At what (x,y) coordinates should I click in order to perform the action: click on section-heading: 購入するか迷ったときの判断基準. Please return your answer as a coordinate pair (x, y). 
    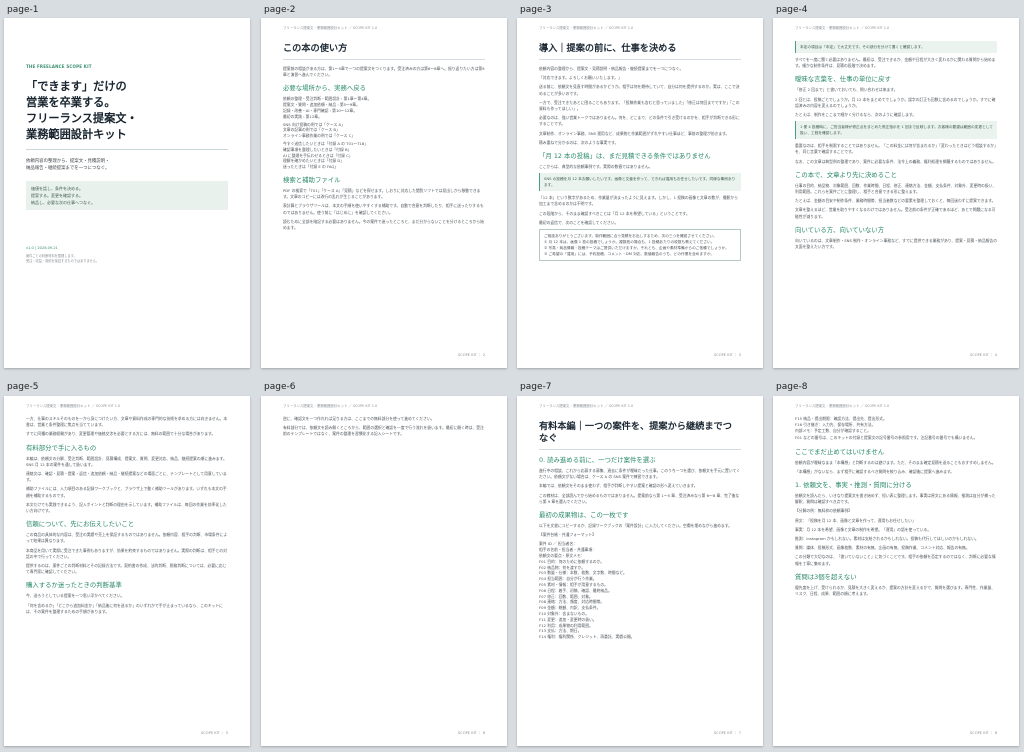
    Looking at the image, I should click on (74, 585).